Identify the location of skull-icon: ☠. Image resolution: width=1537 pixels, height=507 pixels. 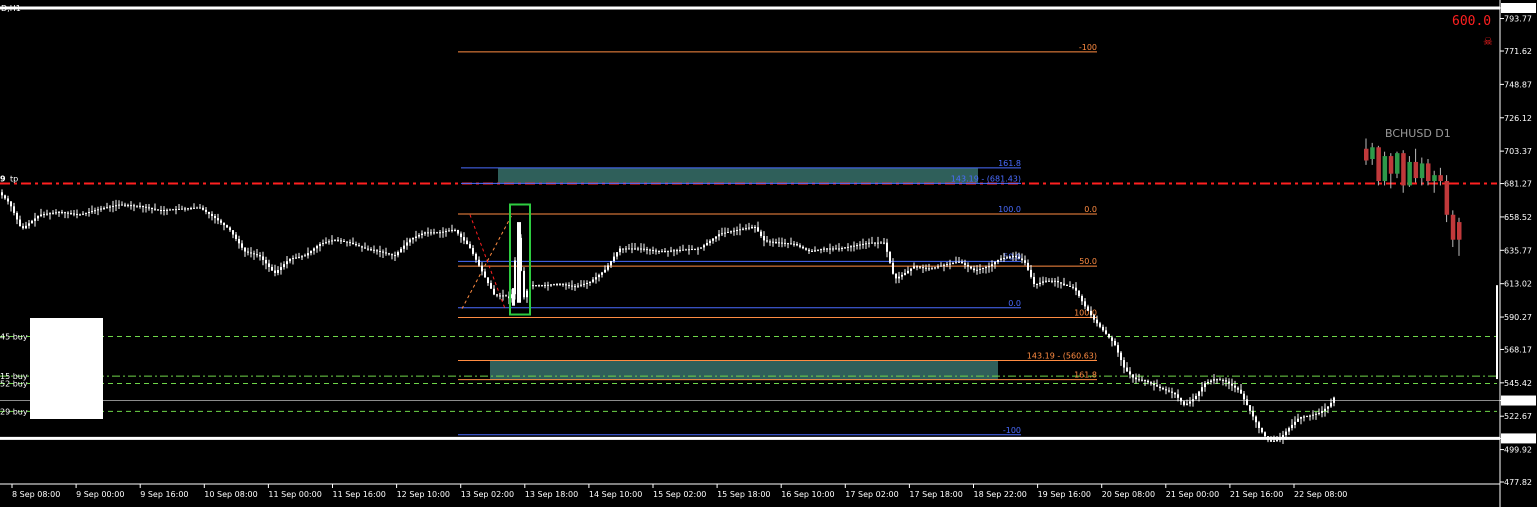
(1488, 41).